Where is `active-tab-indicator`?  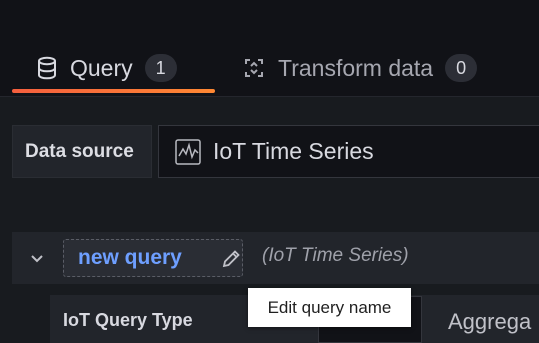 active-tab-indicator is located at coordinates (113, 91).